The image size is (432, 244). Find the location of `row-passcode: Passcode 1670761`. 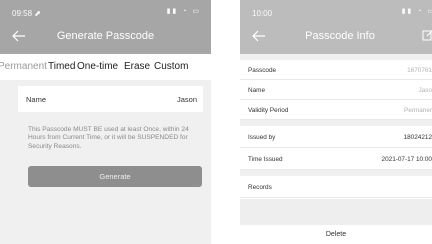

row-passcode: Passcode 1670761 is located at coordinates (336, 70).